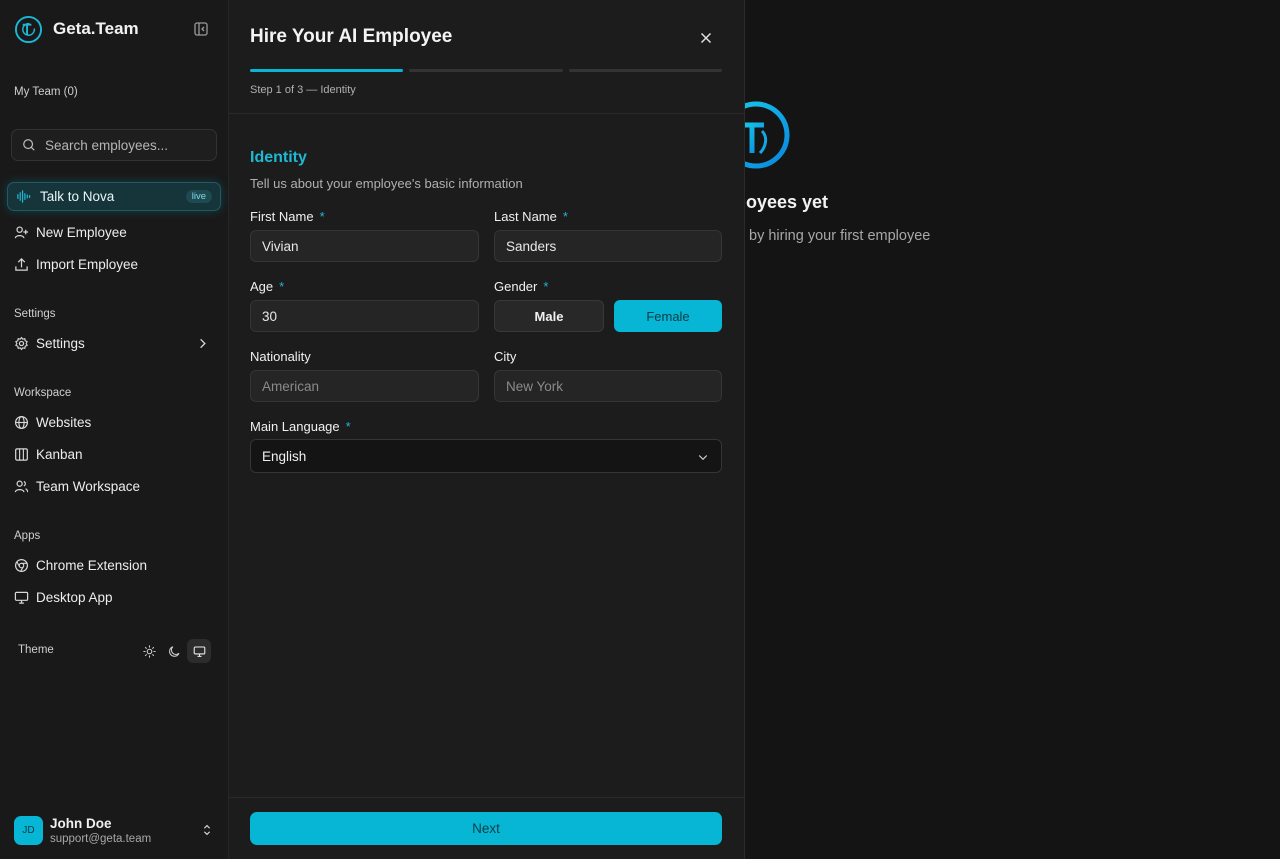  I want to click on talk-to-nova-label: Talk to Nova, so click(77, 196).